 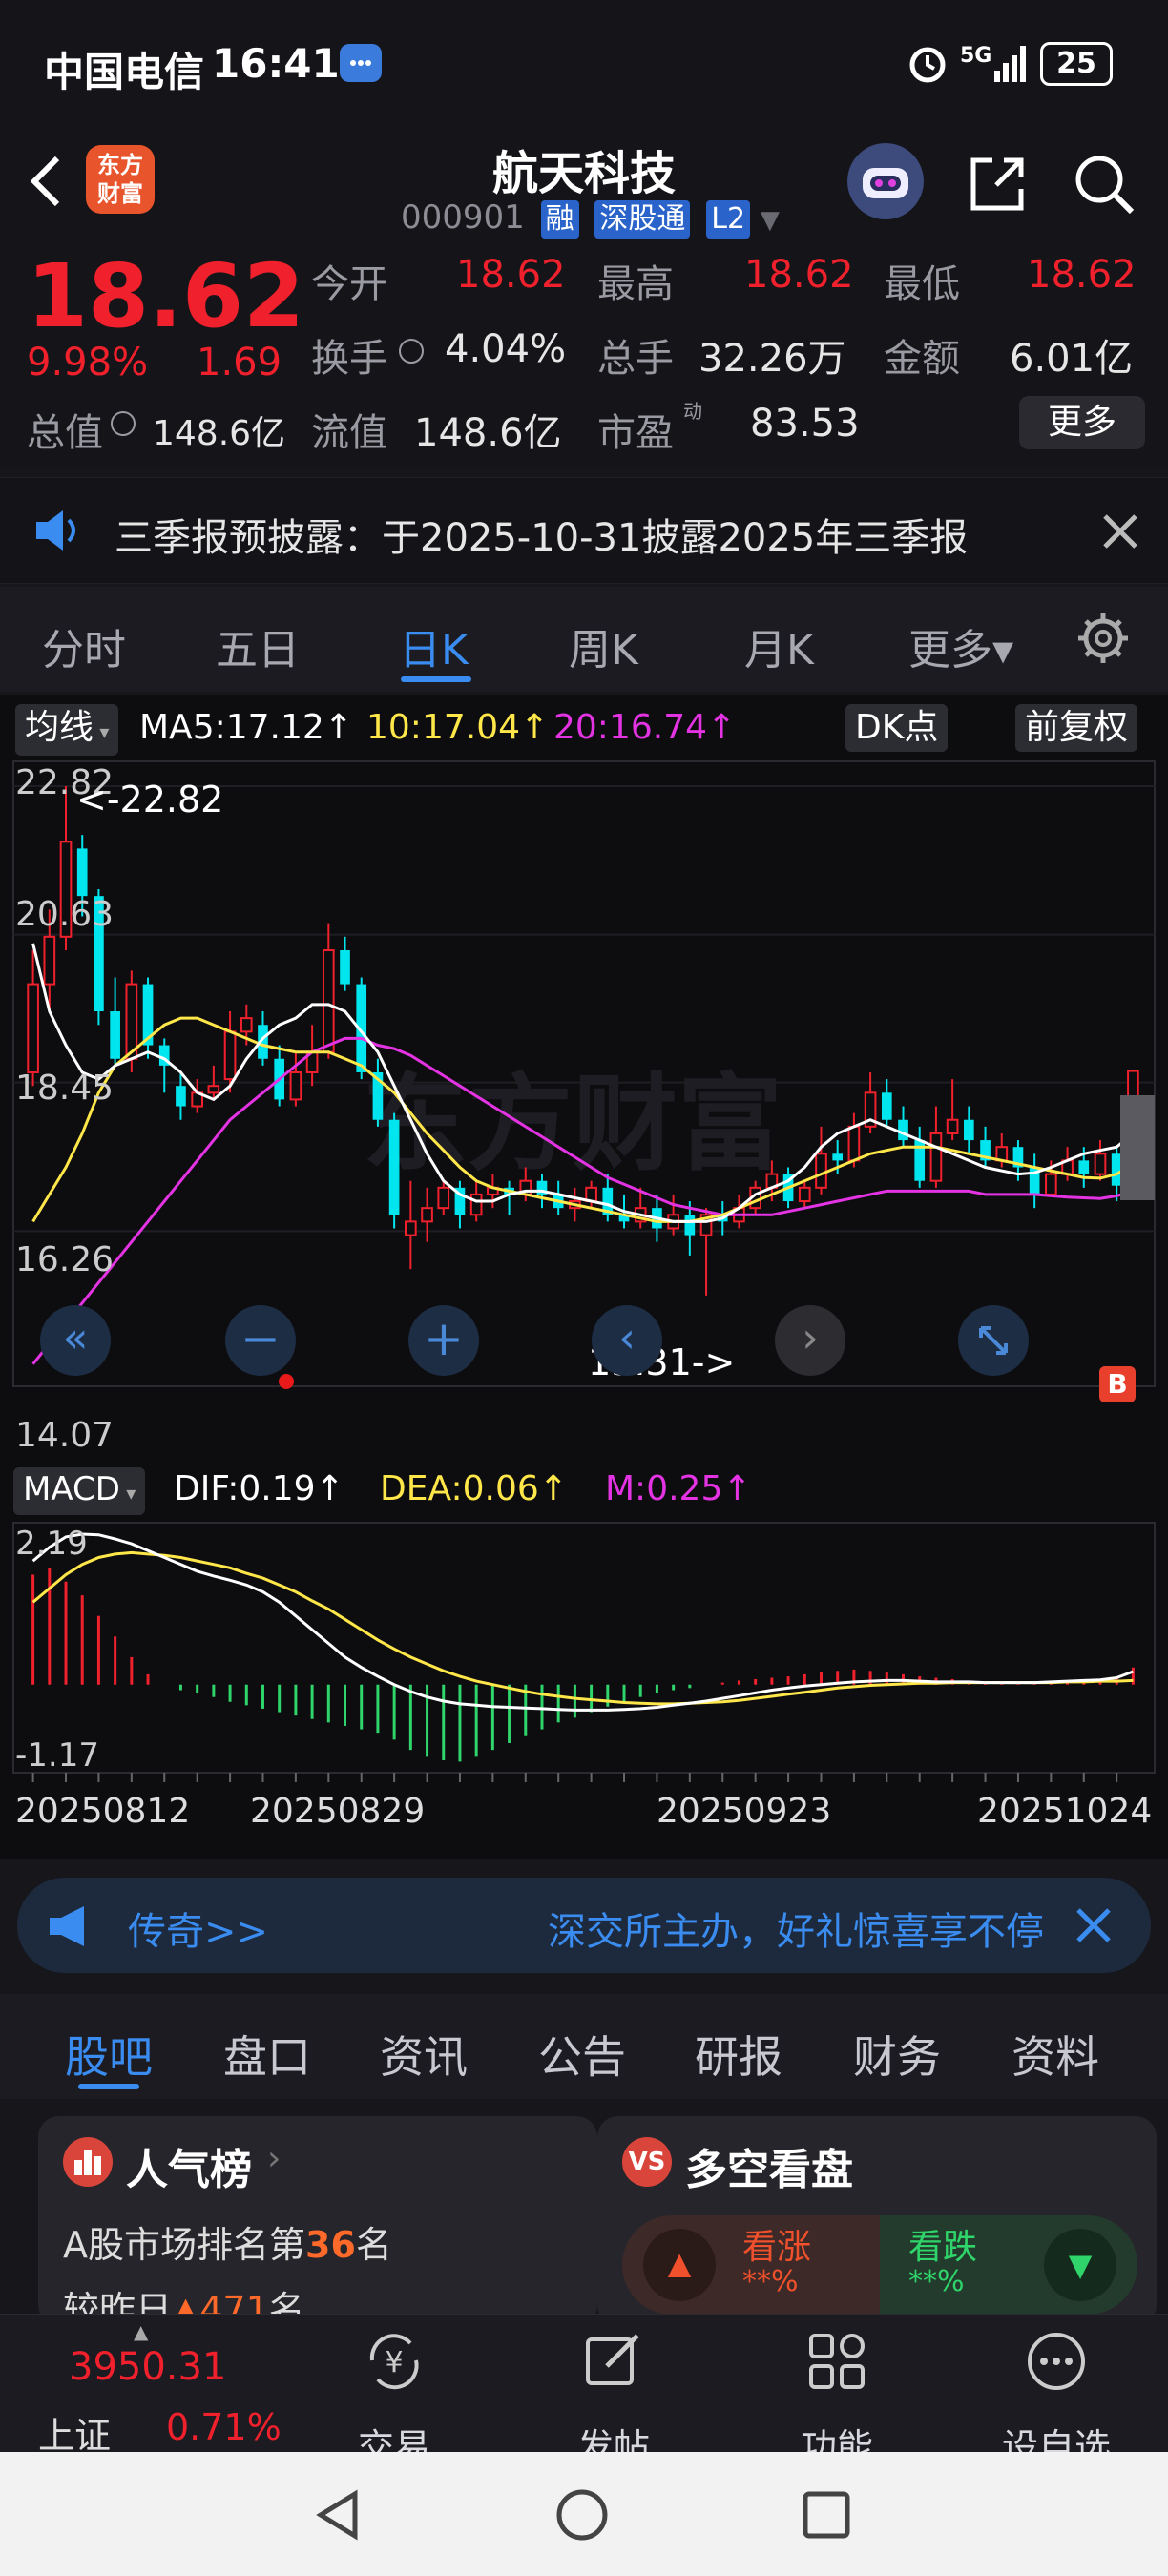 I want to click on index-name: 上证, so click(x=74, y=2432).